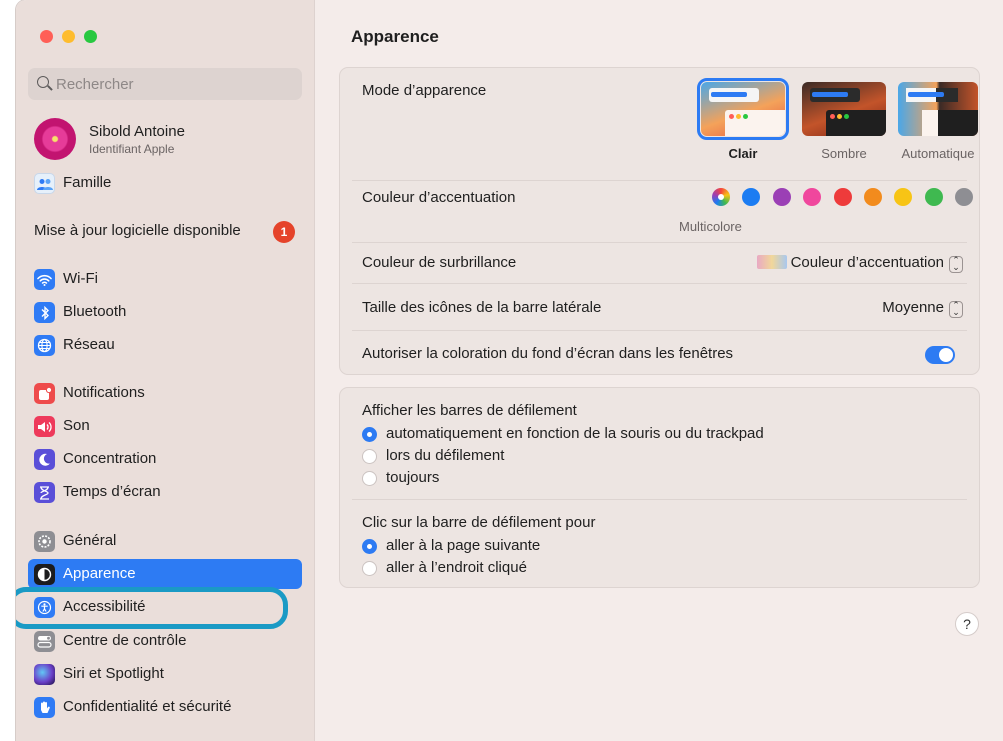  What do you see at coordinates (137, 230) in the screenshot?
I see `software-update-label: Mise à jour logicielle disponible` at bounding box center [137, 230].